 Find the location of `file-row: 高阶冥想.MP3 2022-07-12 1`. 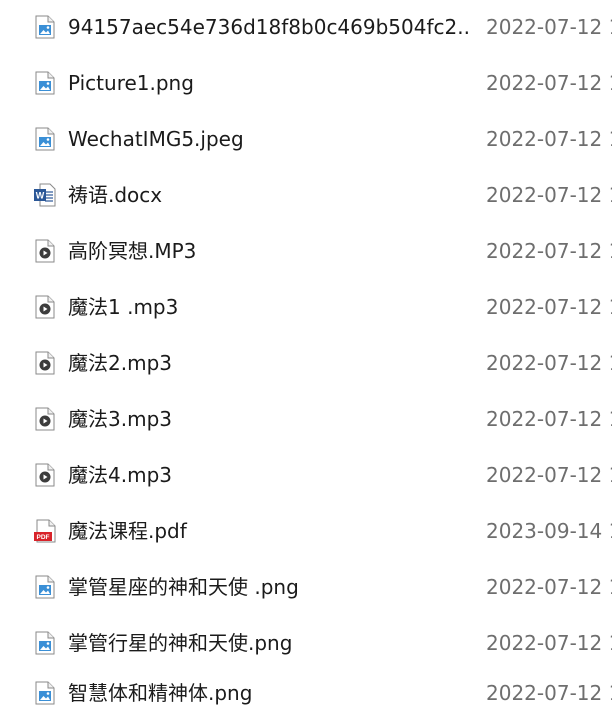

file-row: 高阶冥想.MP3 2022-07-12 1 is located at coordinates (306, 251).